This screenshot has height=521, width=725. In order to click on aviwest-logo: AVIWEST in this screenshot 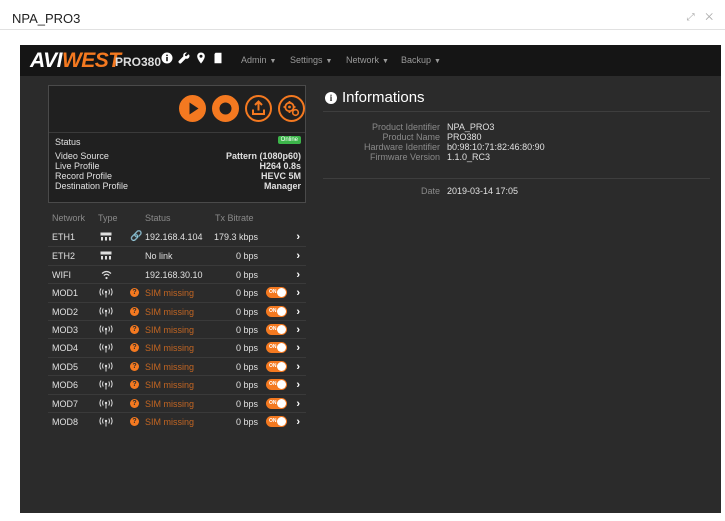, I will do `click(75, 61)`.